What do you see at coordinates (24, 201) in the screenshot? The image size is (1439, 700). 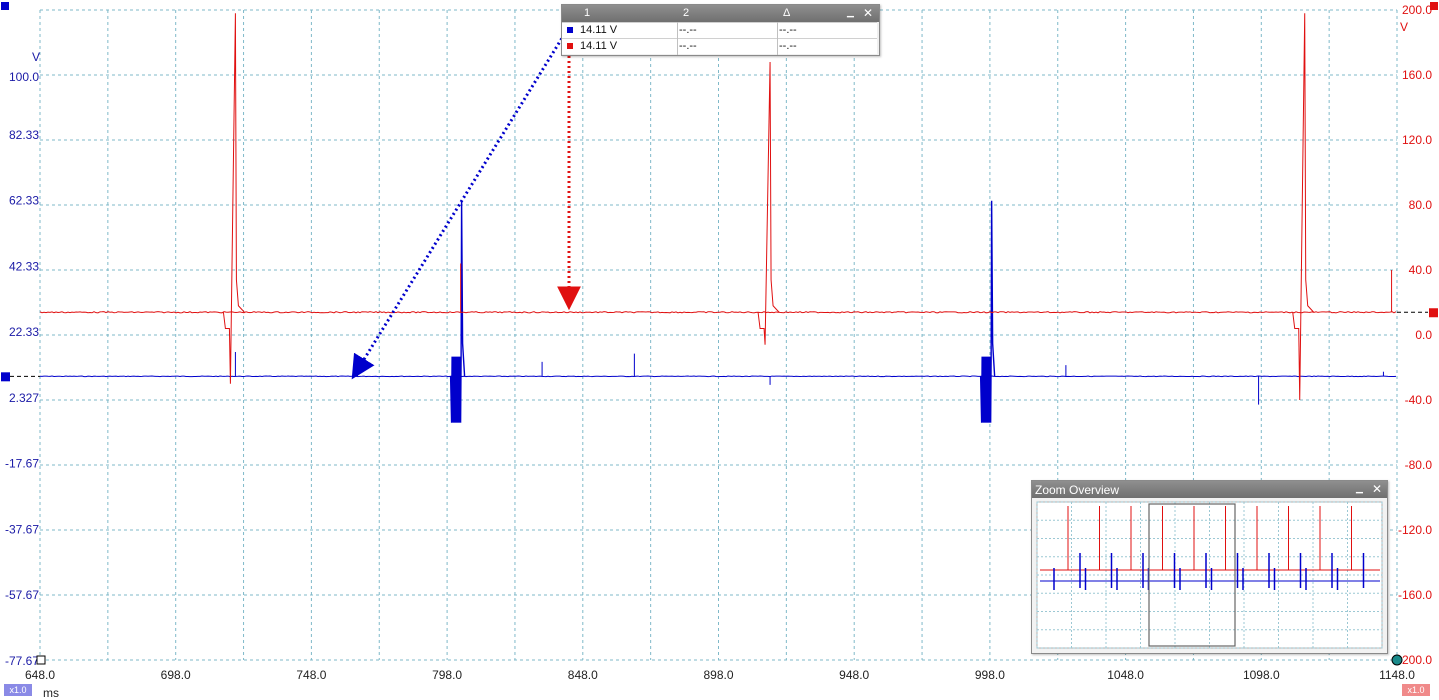 I see `left-tick-label: 62.33` at bounding box center [24, 201].